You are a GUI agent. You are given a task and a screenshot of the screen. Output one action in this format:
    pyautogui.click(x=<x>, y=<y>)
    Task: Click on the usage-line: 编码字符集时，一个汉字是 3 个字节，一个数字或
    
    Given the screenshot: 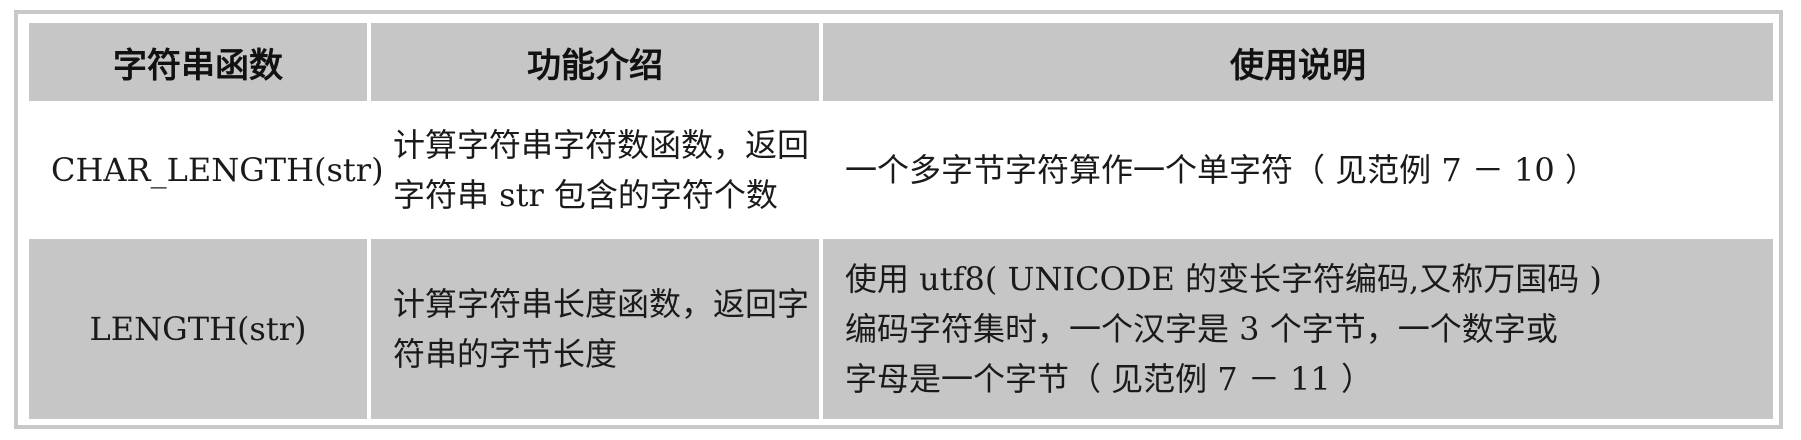 What is the action you would take?
    pyautogui.click(x=1201, y=329)
    